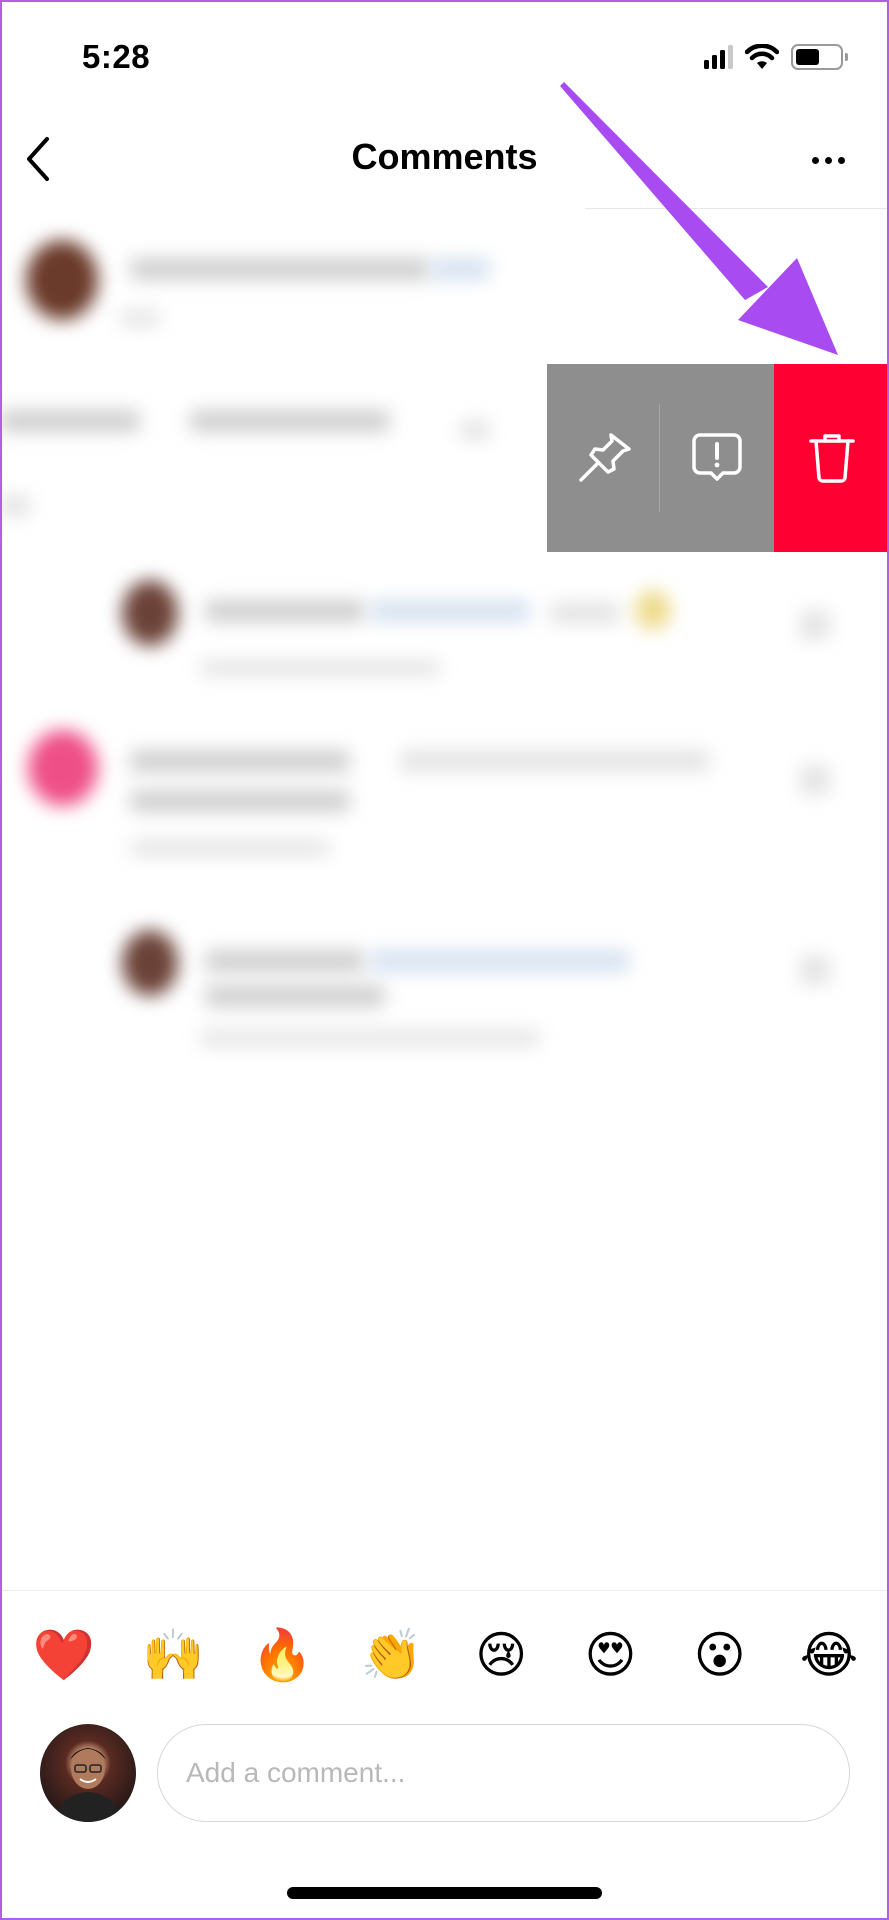  I want to click on home-indicator, so click(444, 1893).